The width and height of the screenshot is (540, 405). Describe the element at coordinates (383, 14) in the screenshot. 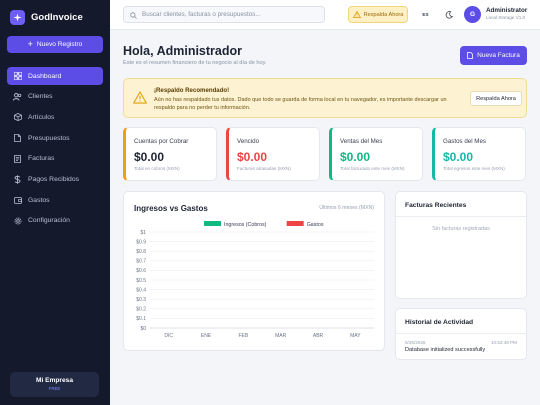

I see `backup-now-label: Respalda Ahora` at that location.